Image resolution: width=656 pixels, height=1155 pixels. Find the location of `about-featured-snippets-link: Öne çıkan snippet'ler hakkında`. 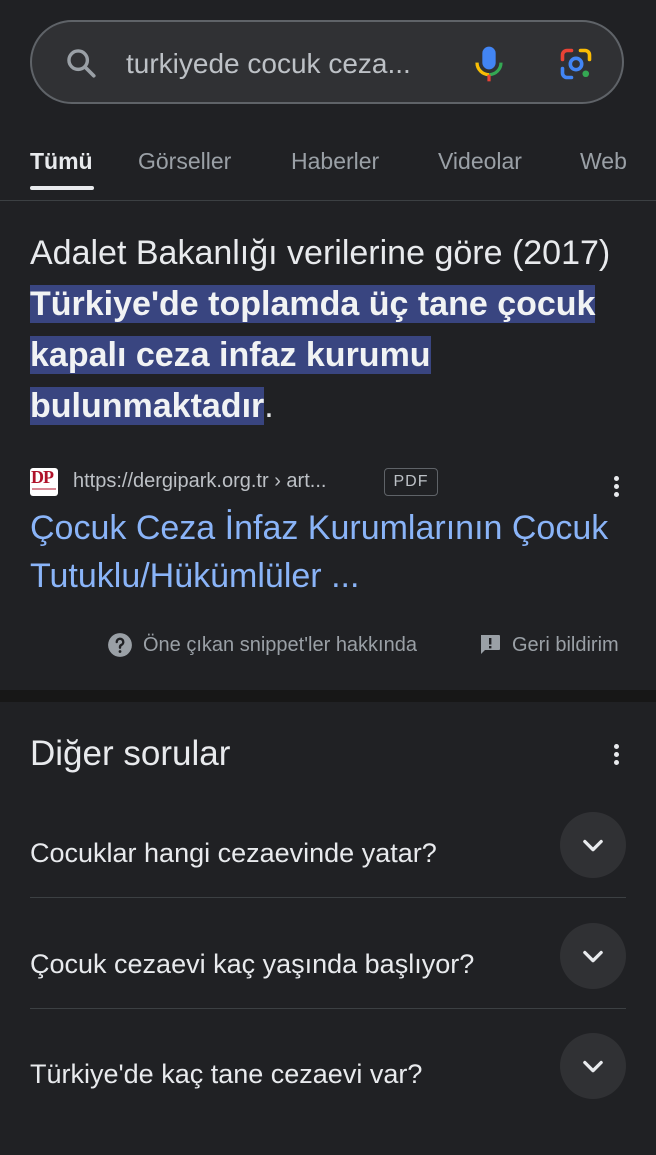

about-featured-snippets-link: Öne çıkan snippet'ler hakkında is located at coordinates (262, 645).